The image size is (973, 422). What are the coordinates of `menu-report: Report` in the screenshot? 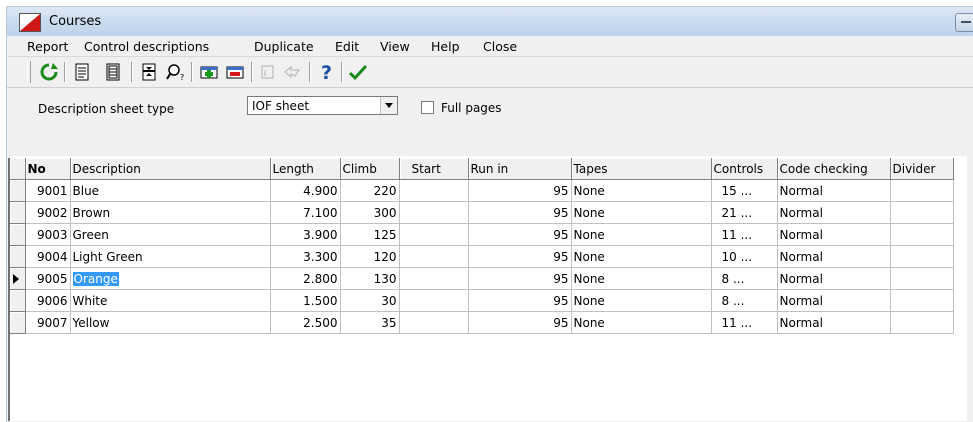 It's located at (47, 46).